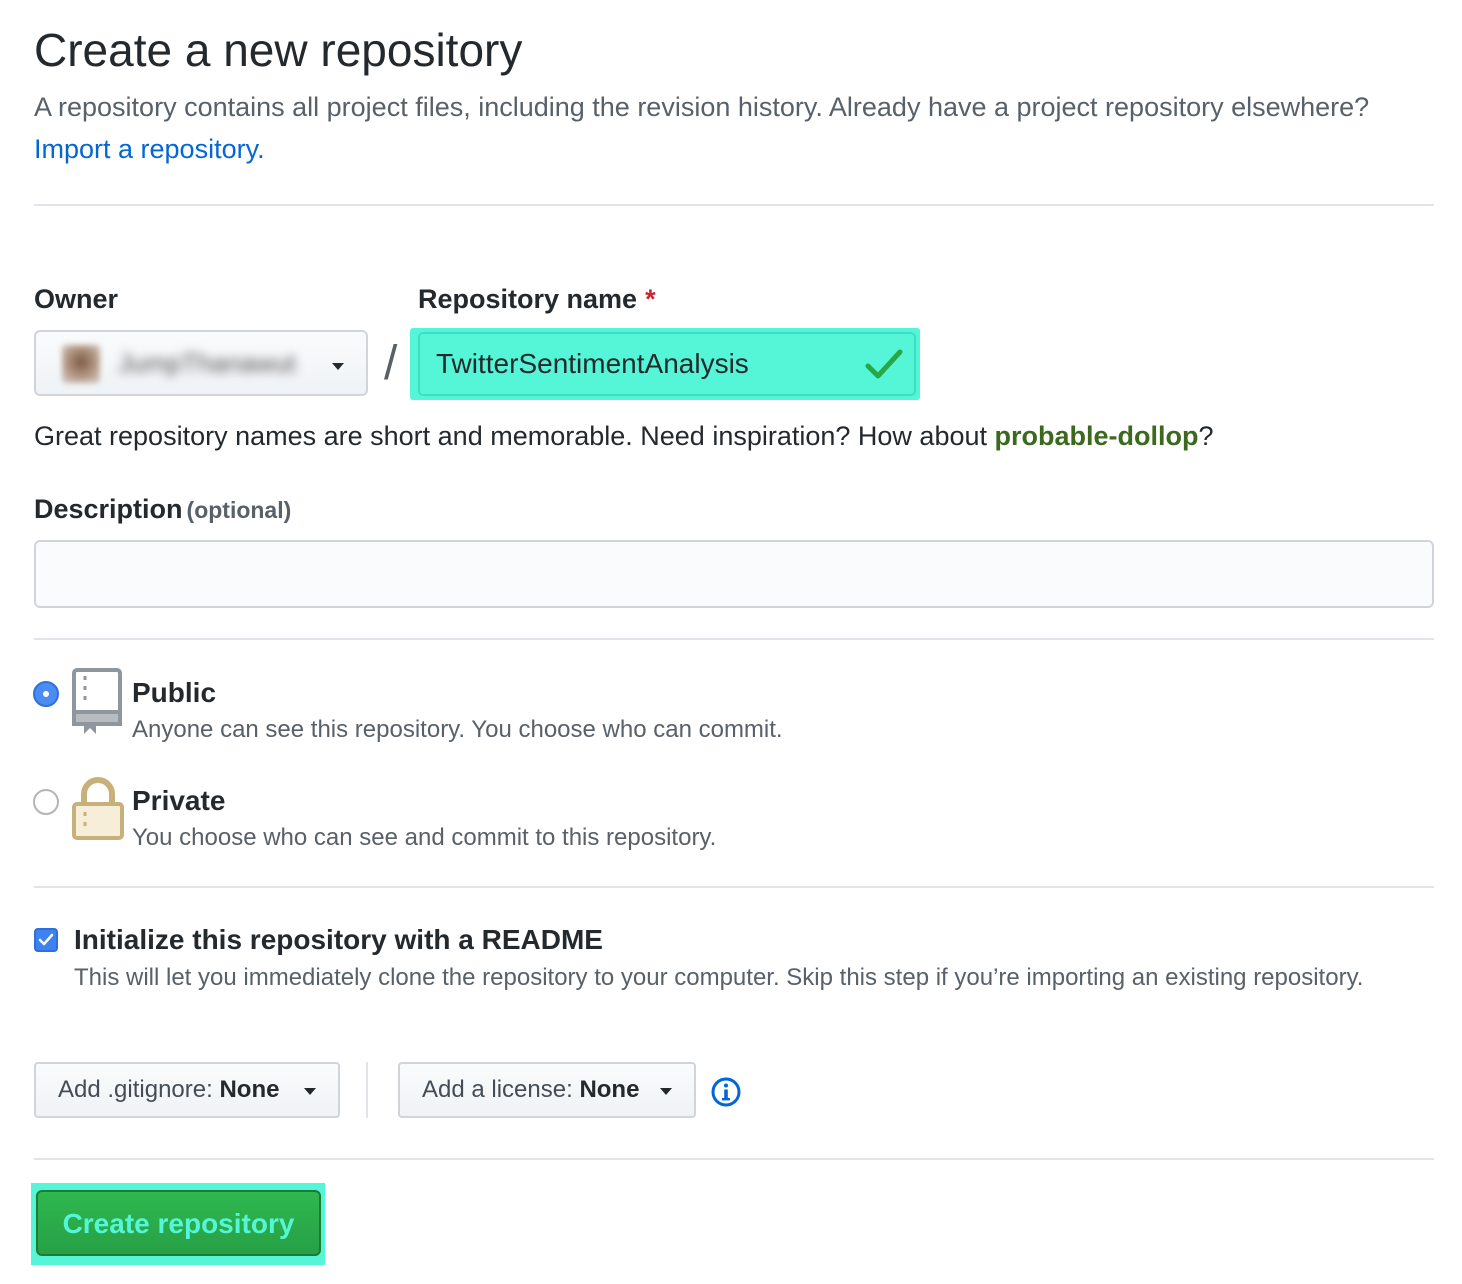 The width and height of the screenshot is (1462, 1284). Describe the element at coordinates (734, 205) in the screenshot. I see `header-divider` at that location.